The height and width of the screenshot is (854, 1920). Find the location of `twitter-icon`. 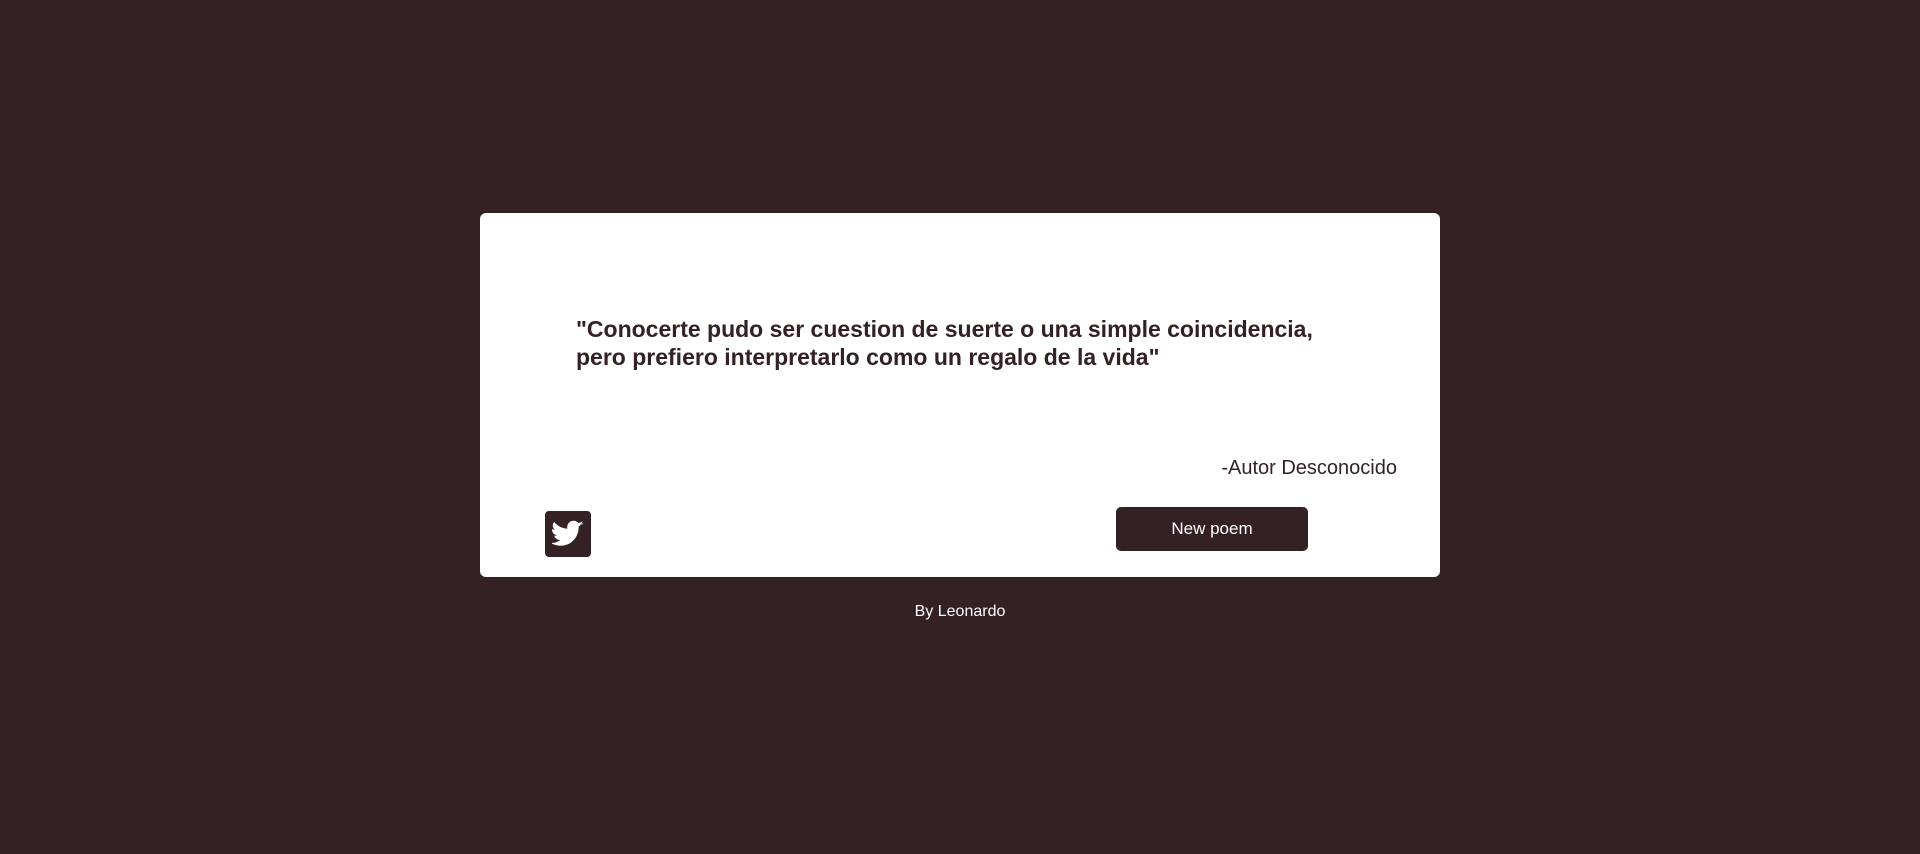

twitter-icon is located at coordinates (568, 534).